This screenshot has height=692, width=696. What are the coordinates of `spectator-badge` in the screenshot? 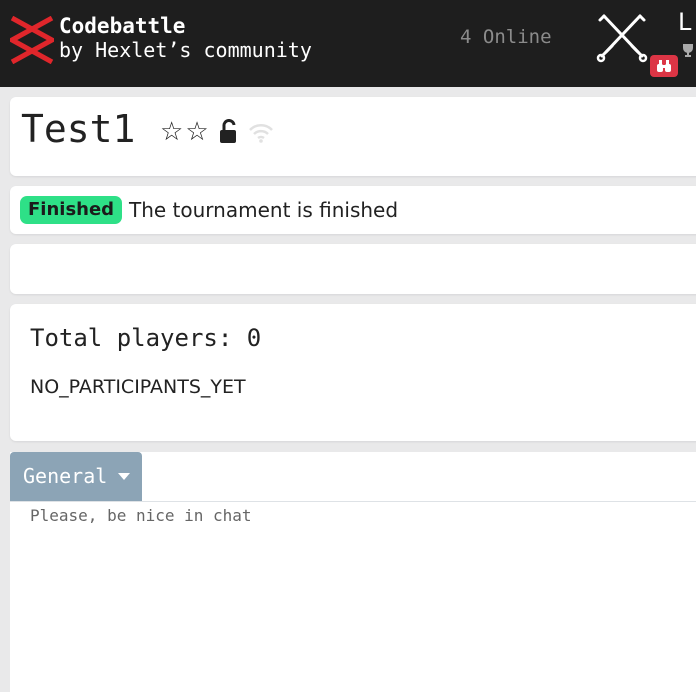 It's located at (664, 66).